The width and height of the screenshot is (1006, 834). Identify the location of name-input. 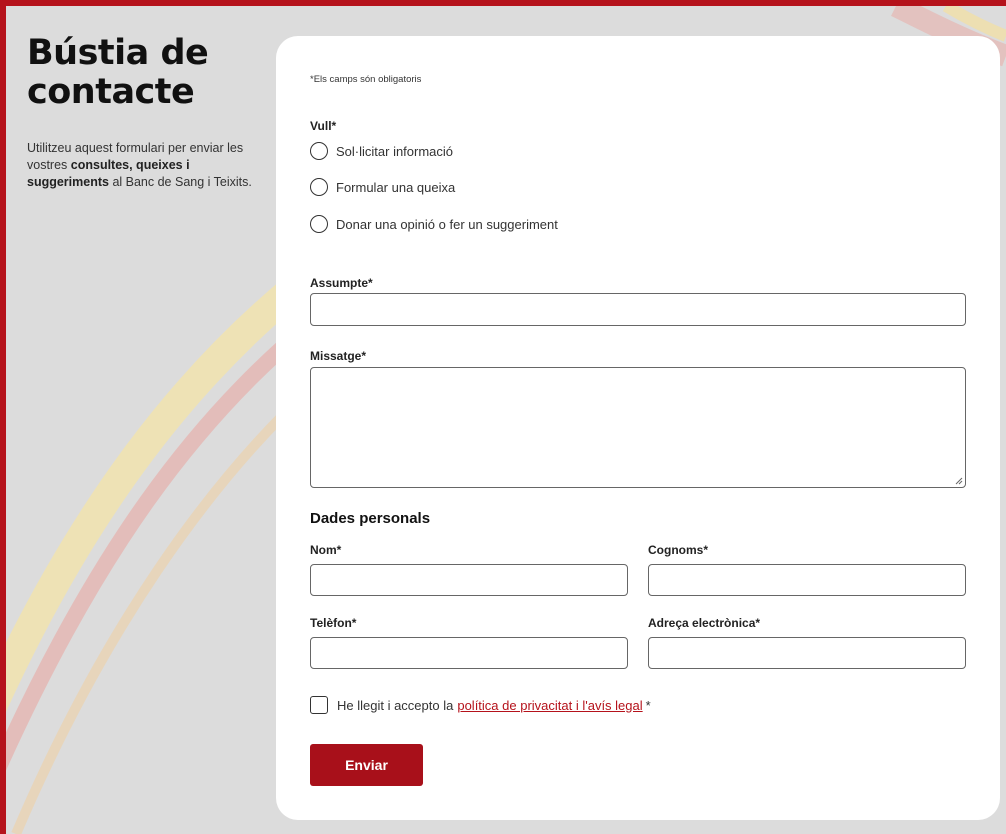
(469, 580).